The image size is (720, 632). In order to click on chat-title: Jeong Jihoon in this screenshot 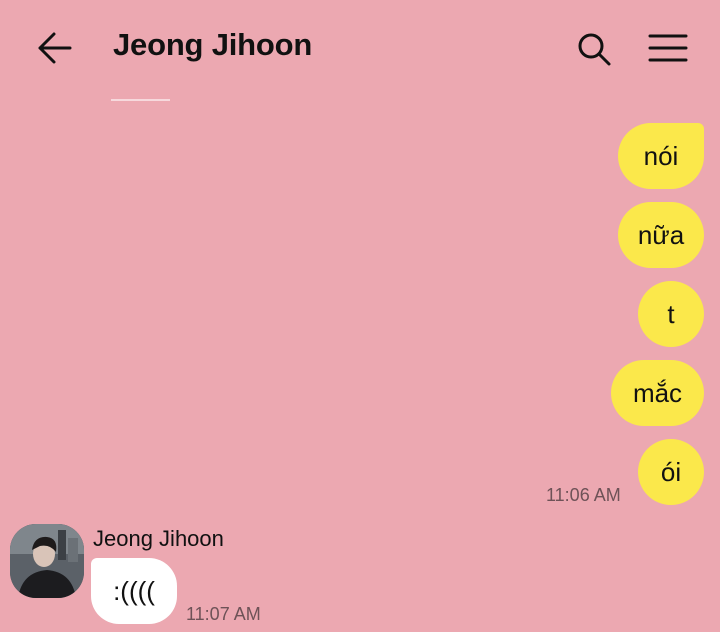, I will do `click(213, 44)`.